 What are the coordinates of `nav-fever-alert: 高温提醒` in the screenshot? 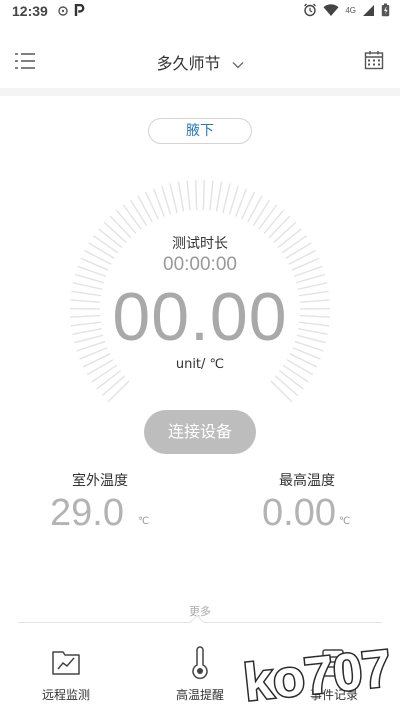 It's located at (200, 673).